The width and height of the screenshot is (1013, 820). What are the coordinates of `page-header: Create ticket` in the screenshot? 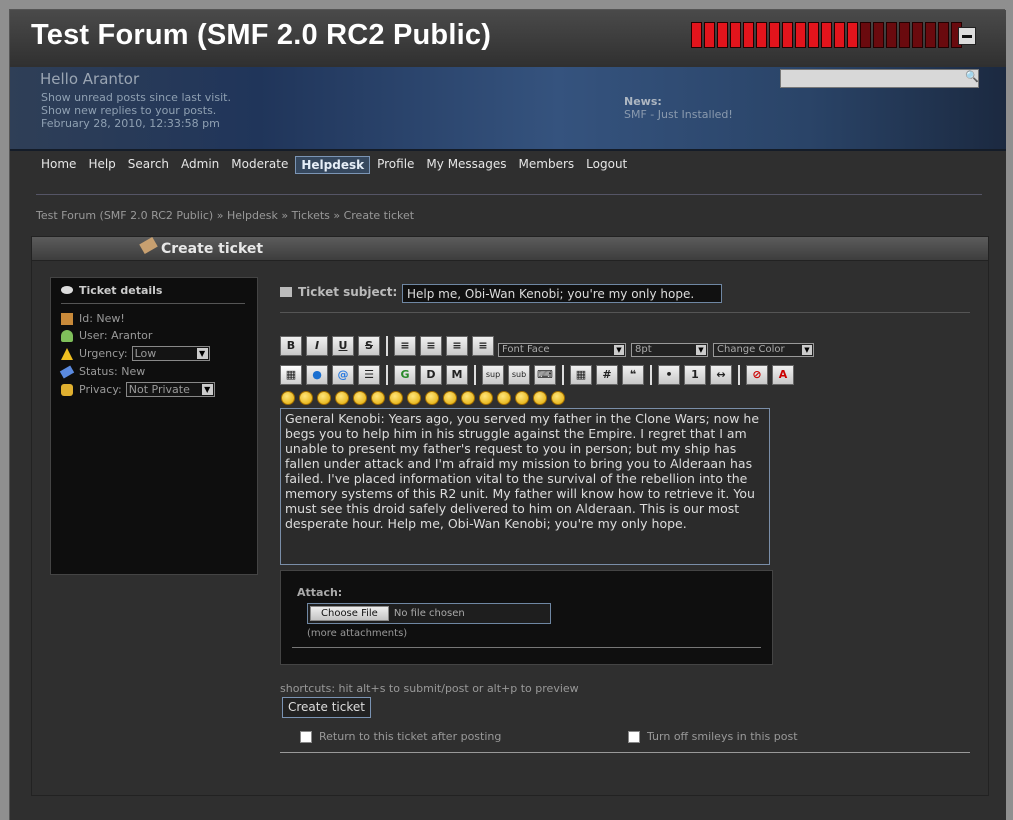 It's located at (510, 248).